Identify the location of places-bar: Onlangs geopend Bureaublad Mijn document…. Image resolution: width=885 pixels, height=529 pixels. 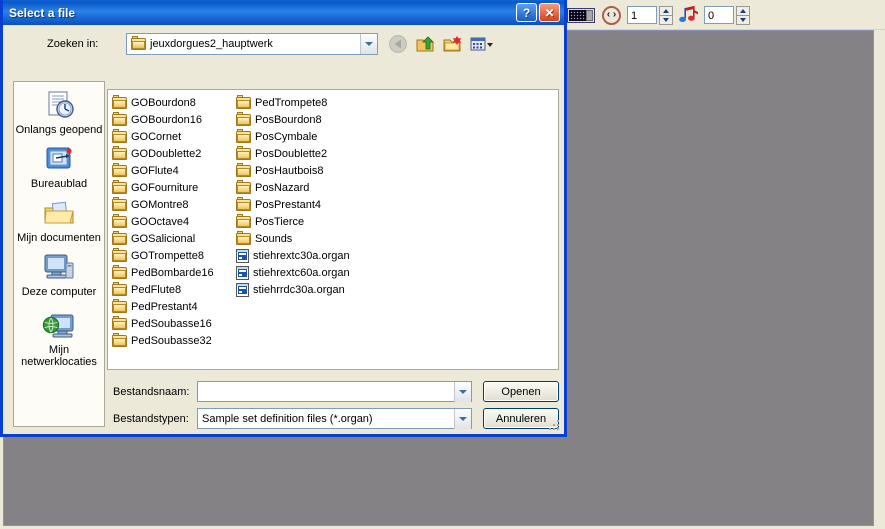
(59, 254).